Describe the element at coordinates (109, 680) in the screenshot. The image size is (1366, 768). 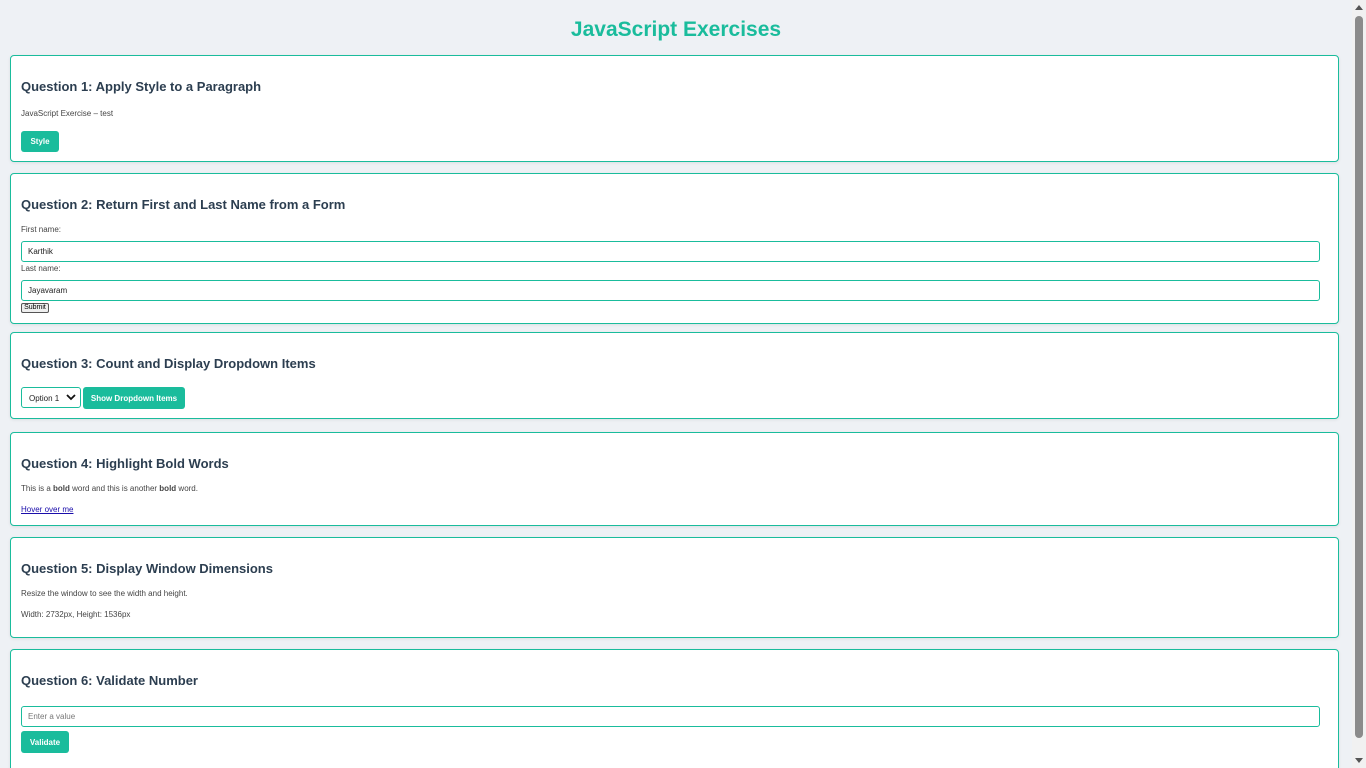
I see `question-6-heading: Question 6: Validate Number` at that location.